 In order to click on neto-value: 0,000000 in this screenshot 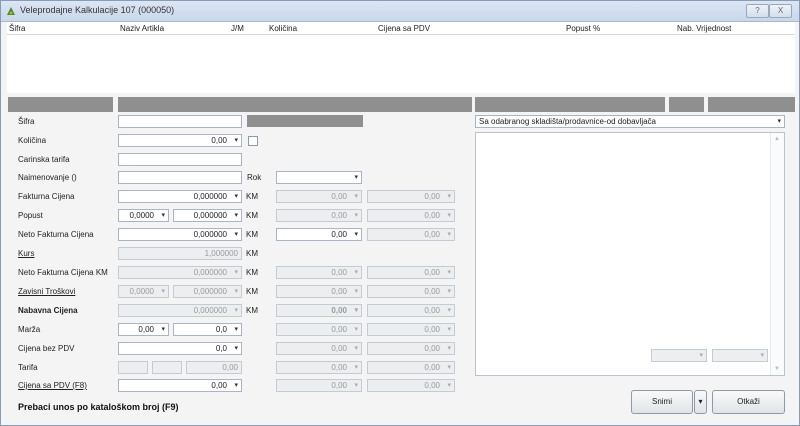, I will do `click(210, 234)`.